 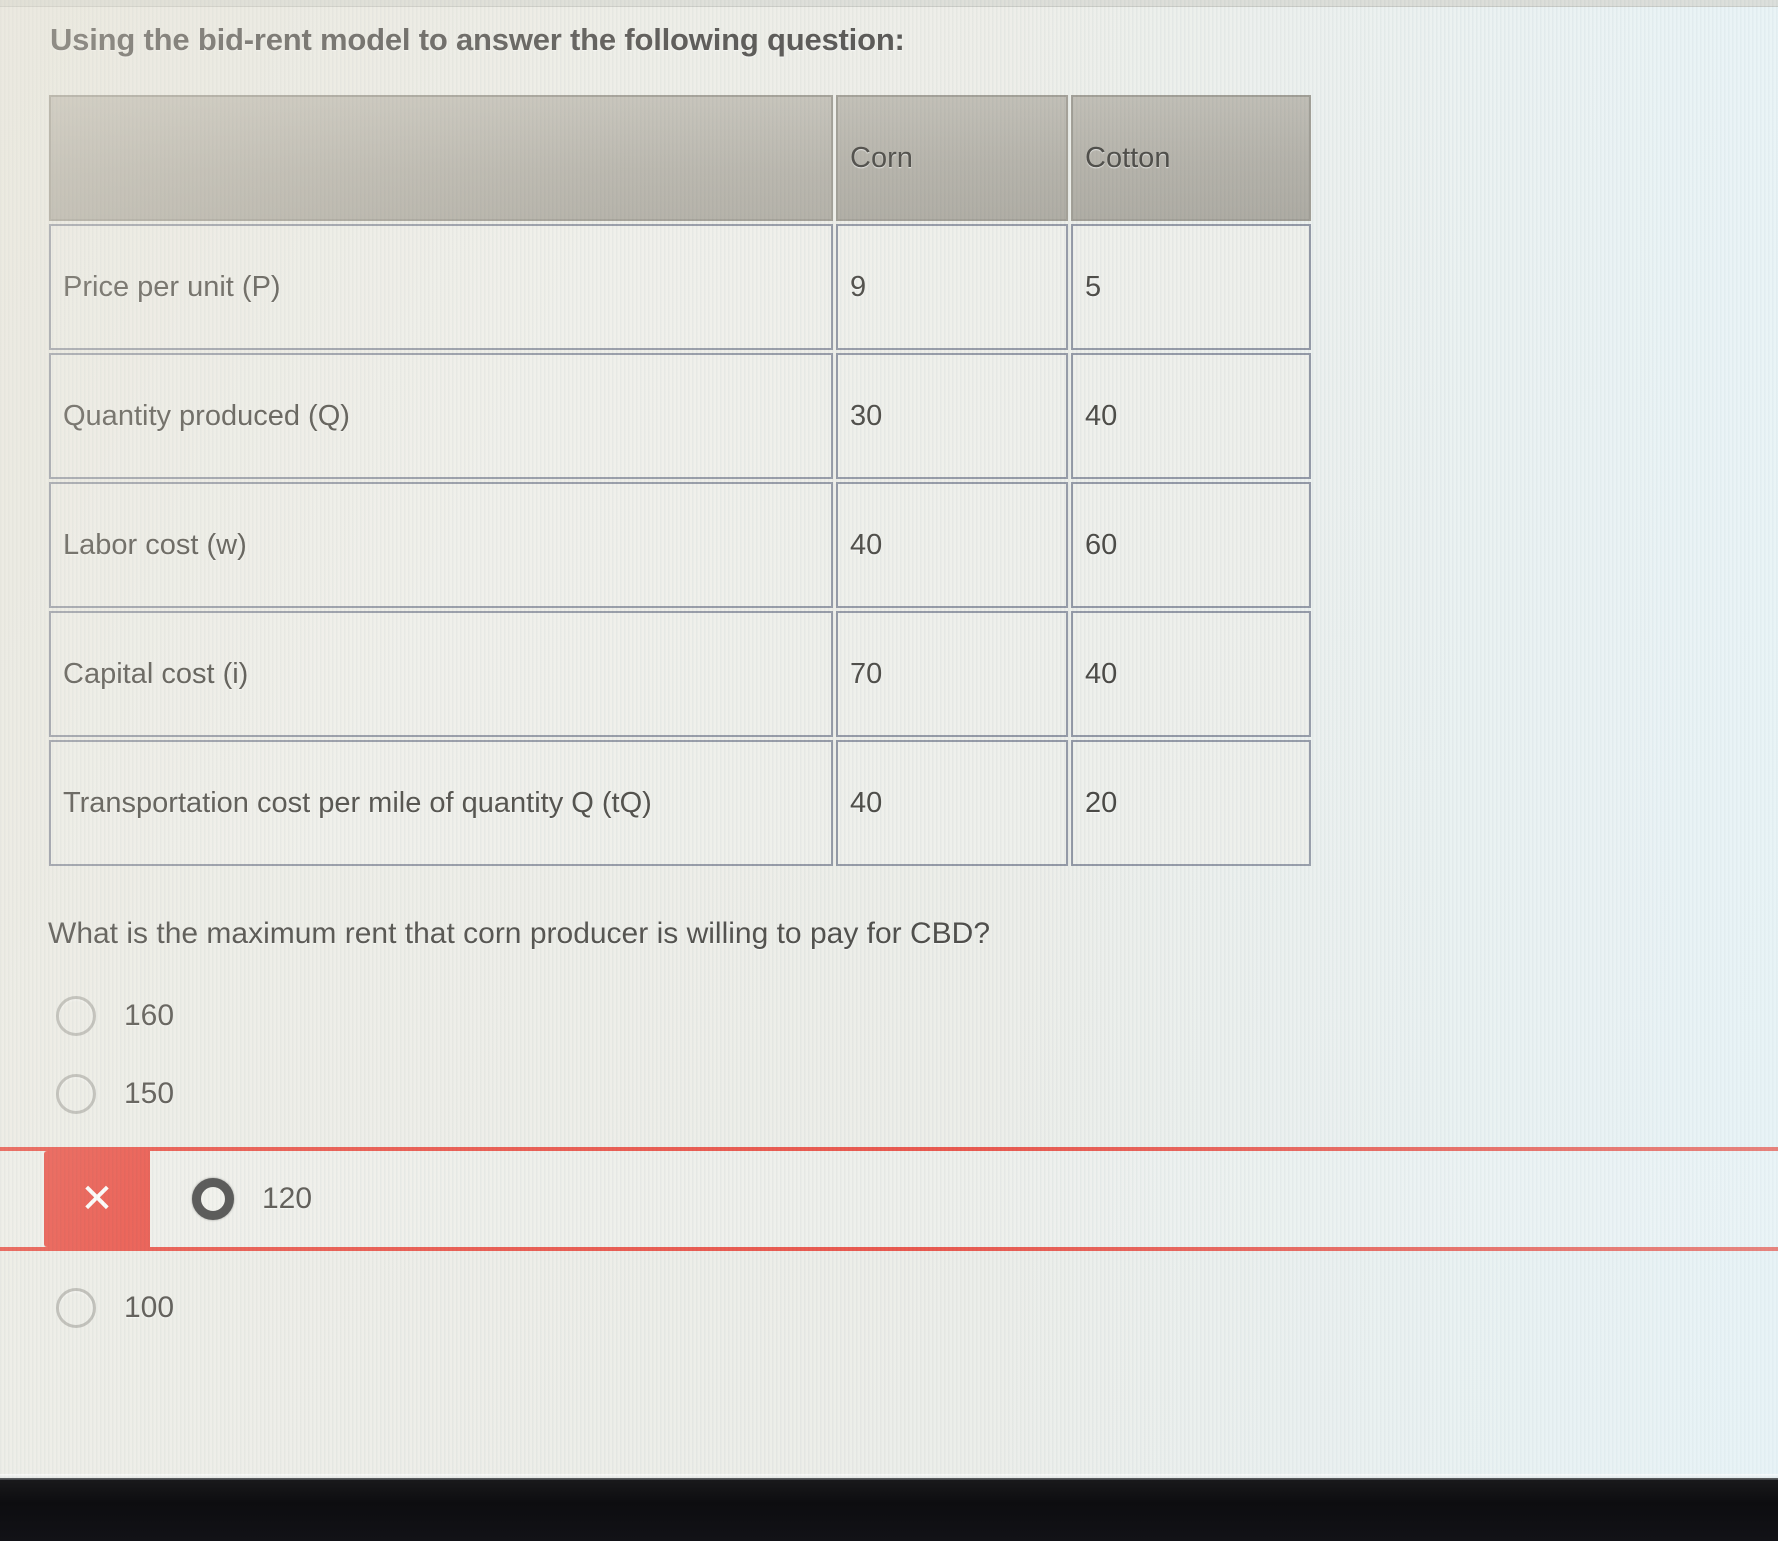 I want to click on option-100: 100, so click(x=911, y=1308).